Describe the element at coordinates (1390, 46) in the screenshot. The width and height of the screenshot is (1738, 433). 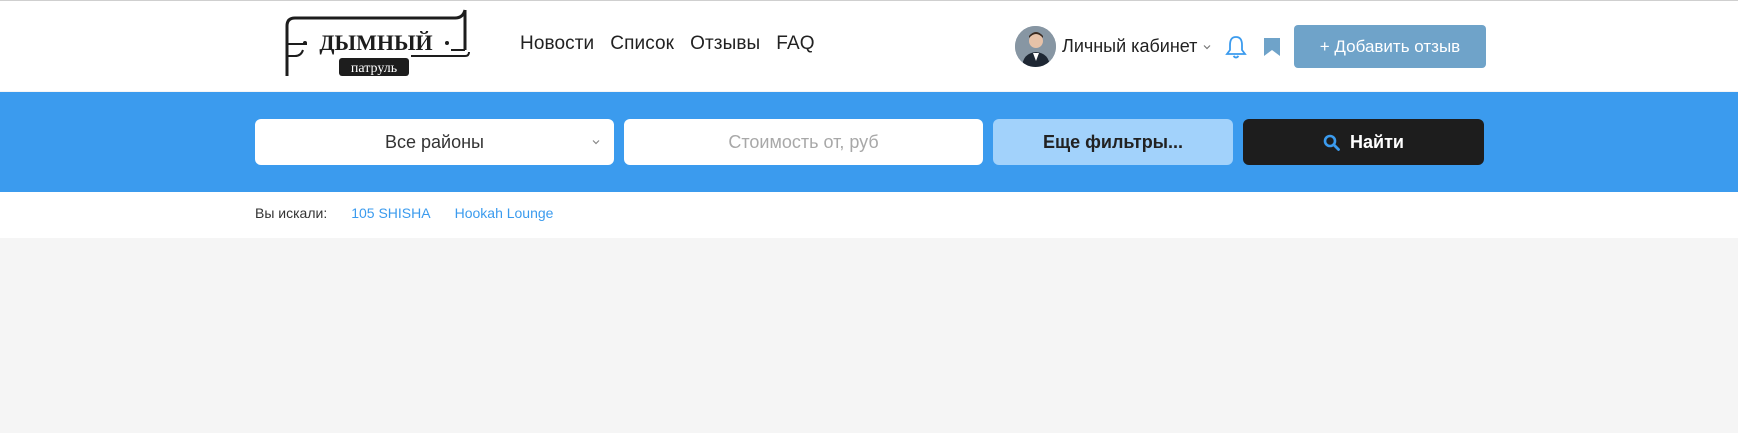
I see `add-review-button: + Добавить отзыв` at that location.